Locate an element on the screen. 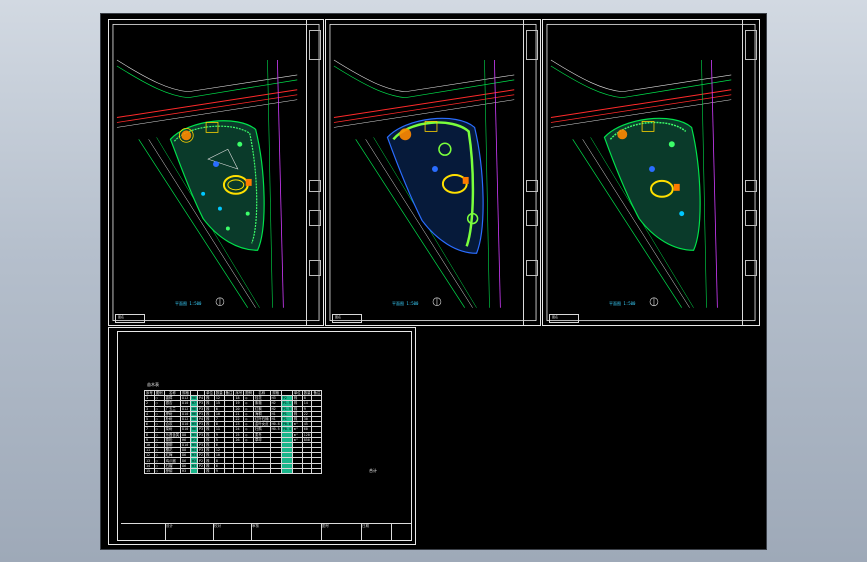  bar-label-checker: 校对 is located at coordinates (217, 526).